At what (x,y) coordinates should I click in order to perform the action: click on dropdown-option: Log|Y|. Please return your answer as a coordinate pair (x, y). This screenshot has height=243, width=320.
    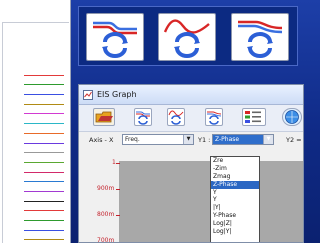
    Looking at the image, I should click on (235, 232).